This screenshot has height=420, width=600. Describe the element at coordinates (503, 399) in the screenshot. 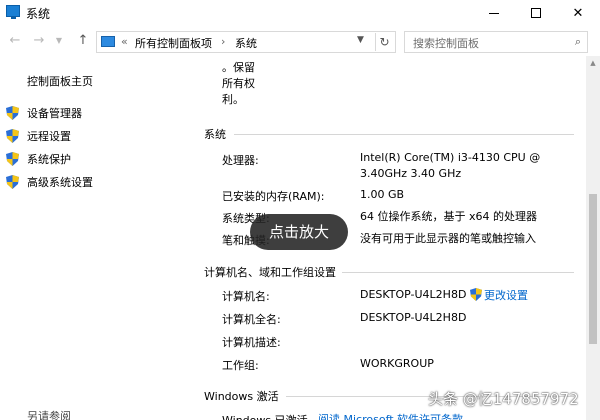

I see `watermark: 头条 @忆147857972` at that location.